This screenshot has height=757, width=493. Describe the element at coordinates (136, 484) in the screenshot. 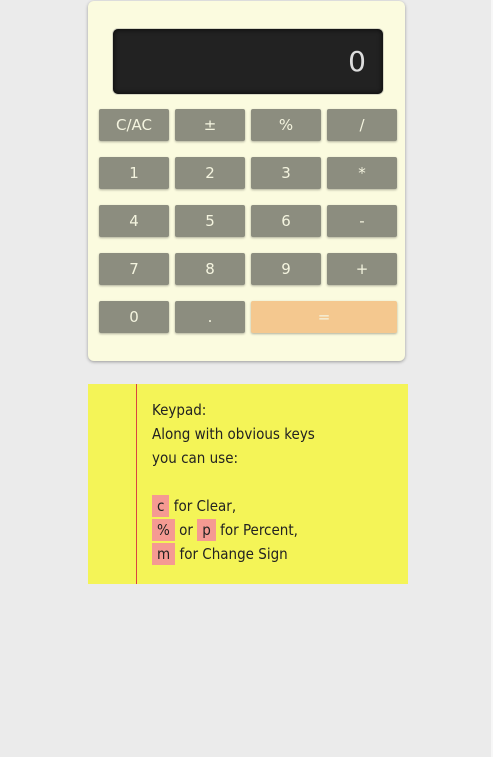

I see `note-margin-line` at that location.